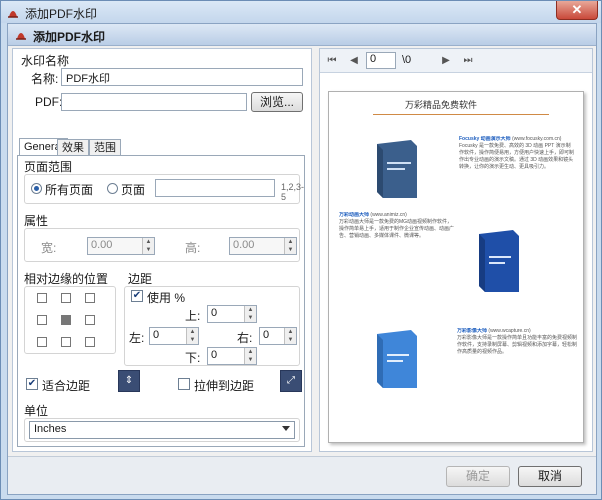  What do you see at coordinates (49, 102) in the screenshot?
I see `pdf-label: PDF:` at bounding box center [49, 102].